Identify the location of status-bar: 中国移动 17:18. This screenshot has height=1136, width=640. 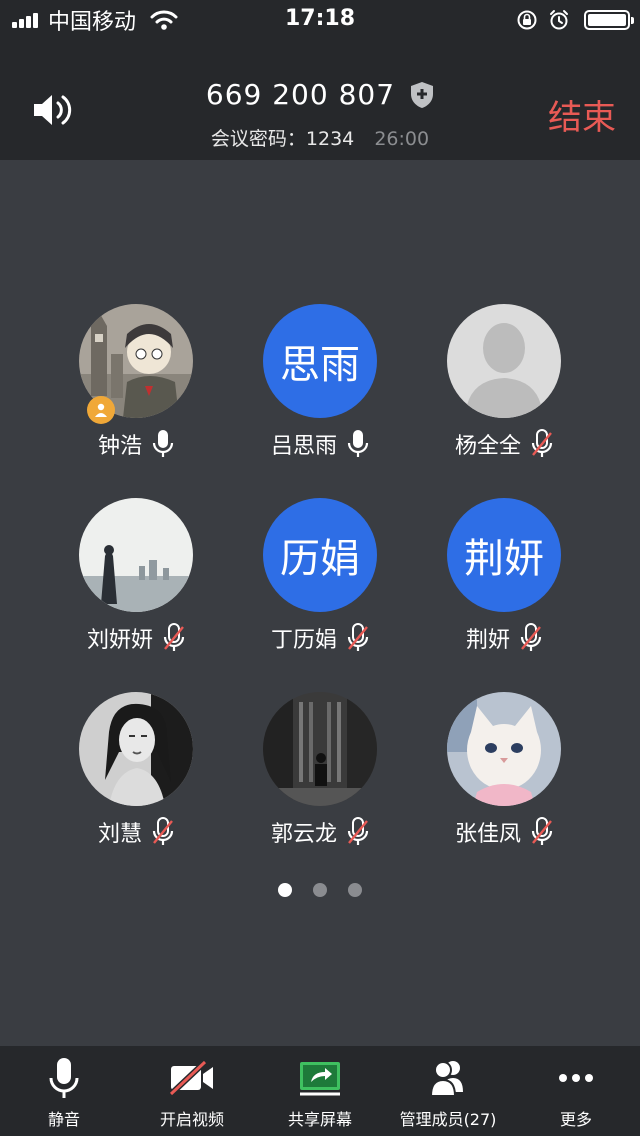
(320, 20).